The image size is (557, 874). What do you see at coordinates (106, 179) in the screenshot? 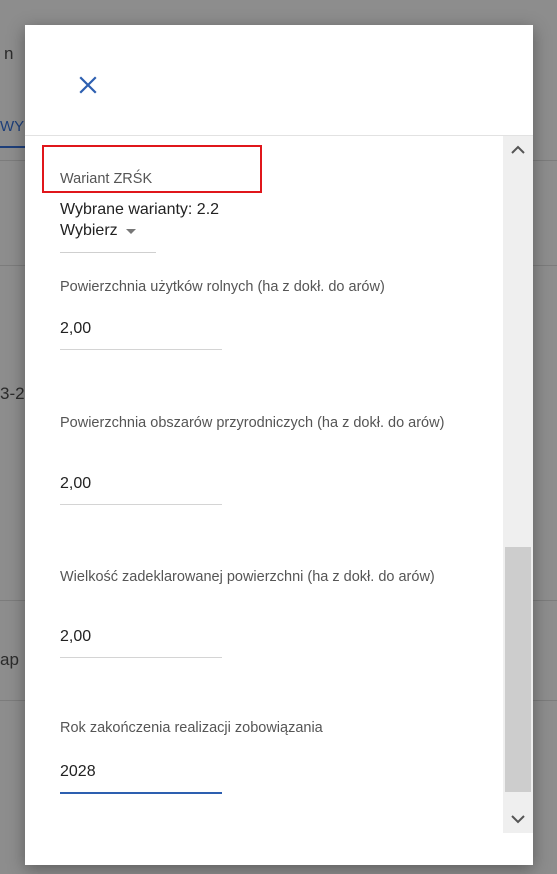
I see `variant-label: Wariant ZRŚK` at bounding box center [106, 179].